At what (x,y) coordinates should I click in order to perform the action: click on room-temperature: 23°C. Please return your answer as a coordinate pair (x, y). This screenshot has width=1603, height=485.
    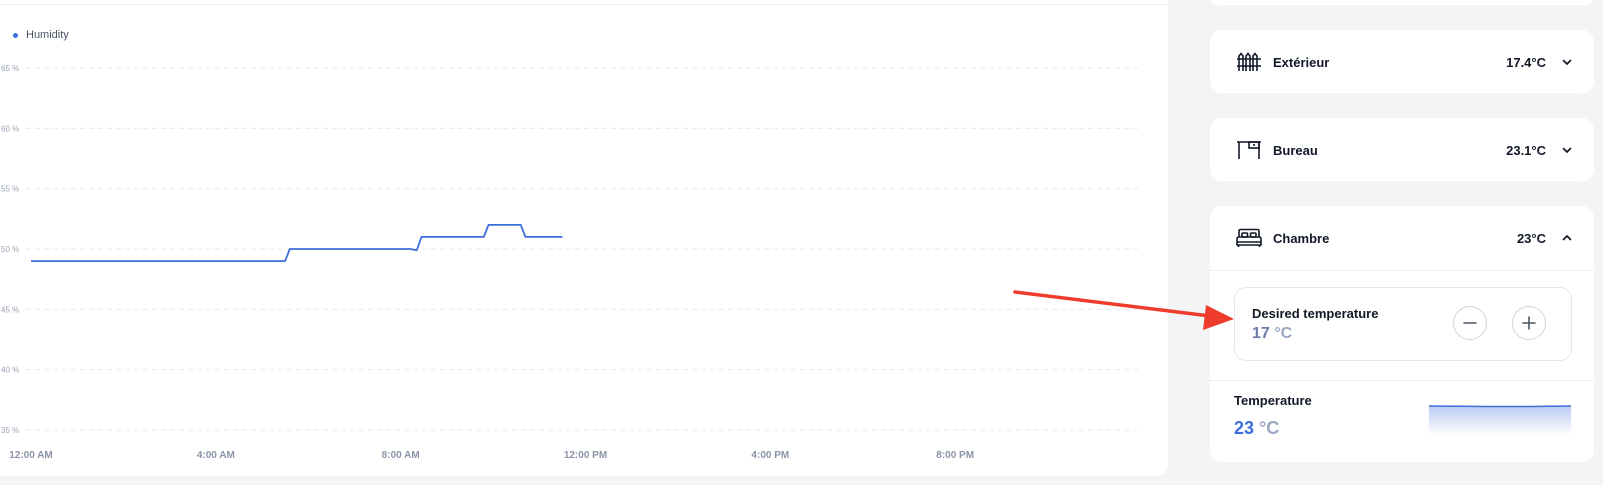
    Looking at the image, I should click on (1531, 238).